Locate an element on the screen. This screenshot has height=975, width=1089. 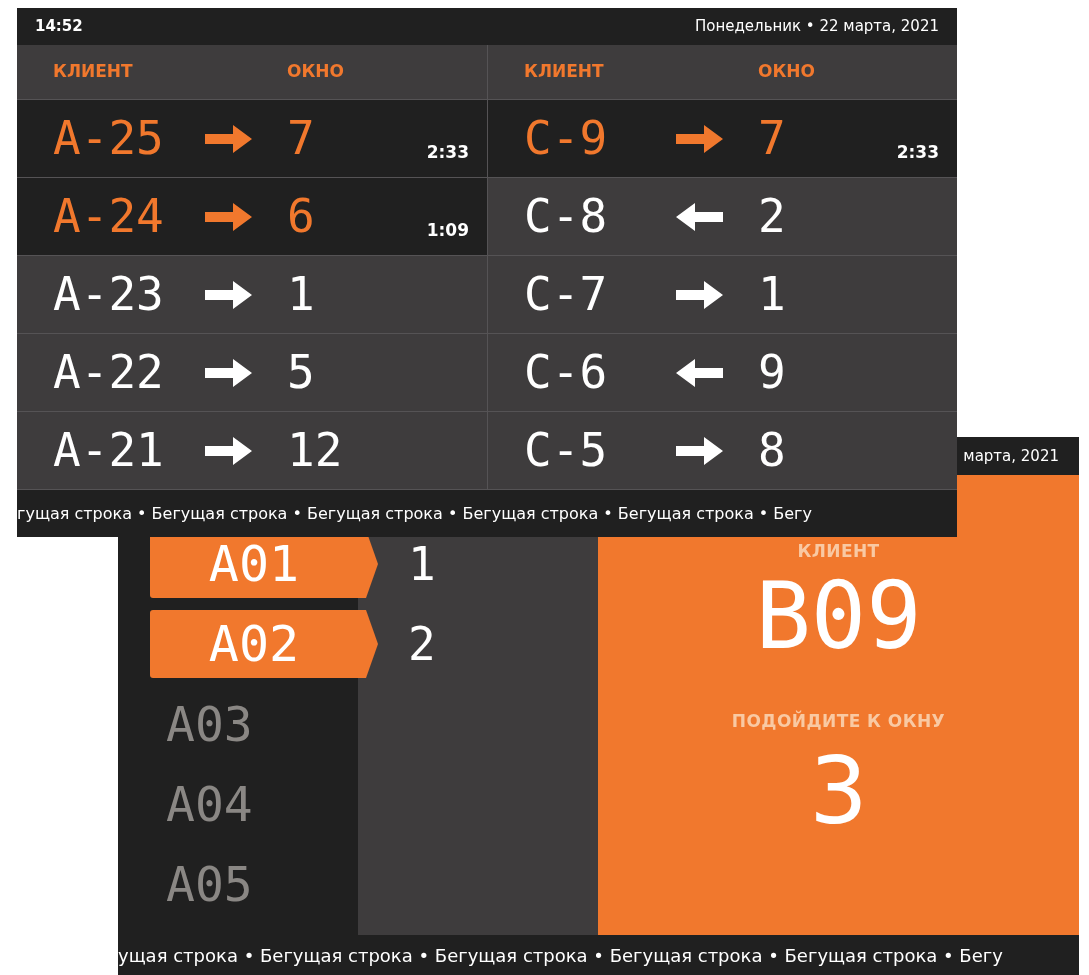
window-number: 6 is located at coordinates (301, 216).